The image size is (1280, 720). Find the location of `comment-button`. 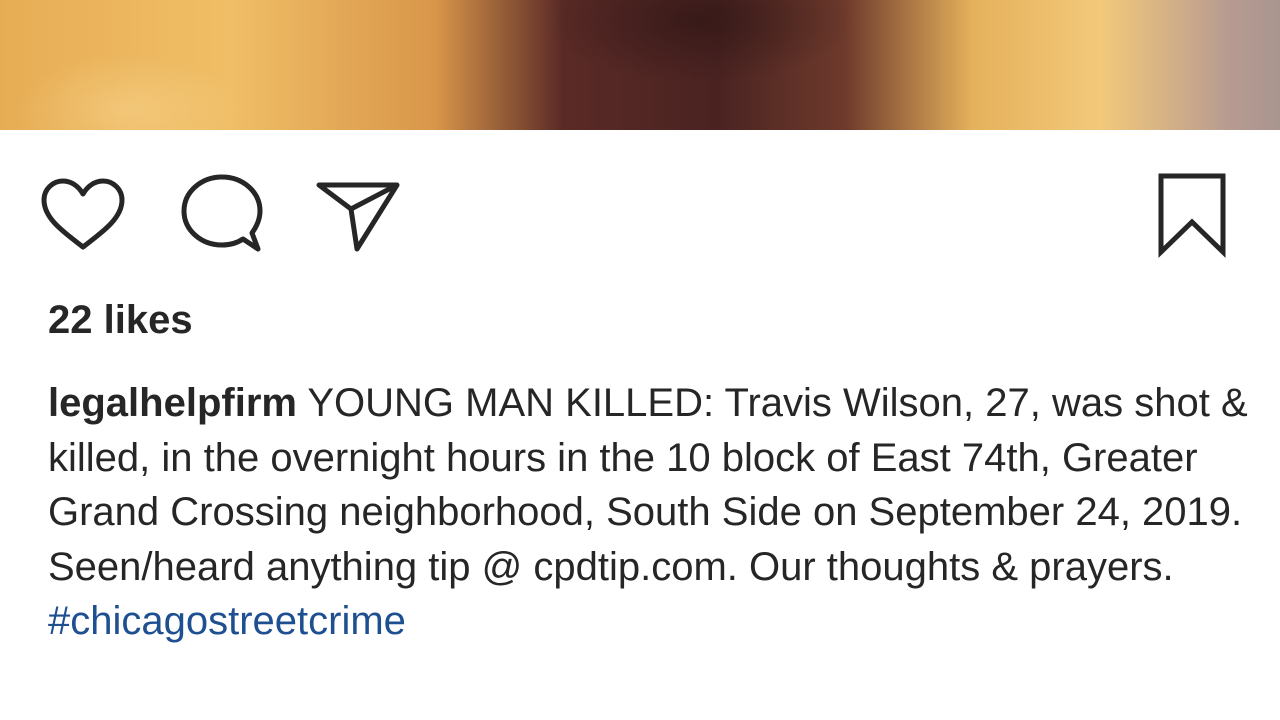

comment-button is located at coordinates (222, 215).